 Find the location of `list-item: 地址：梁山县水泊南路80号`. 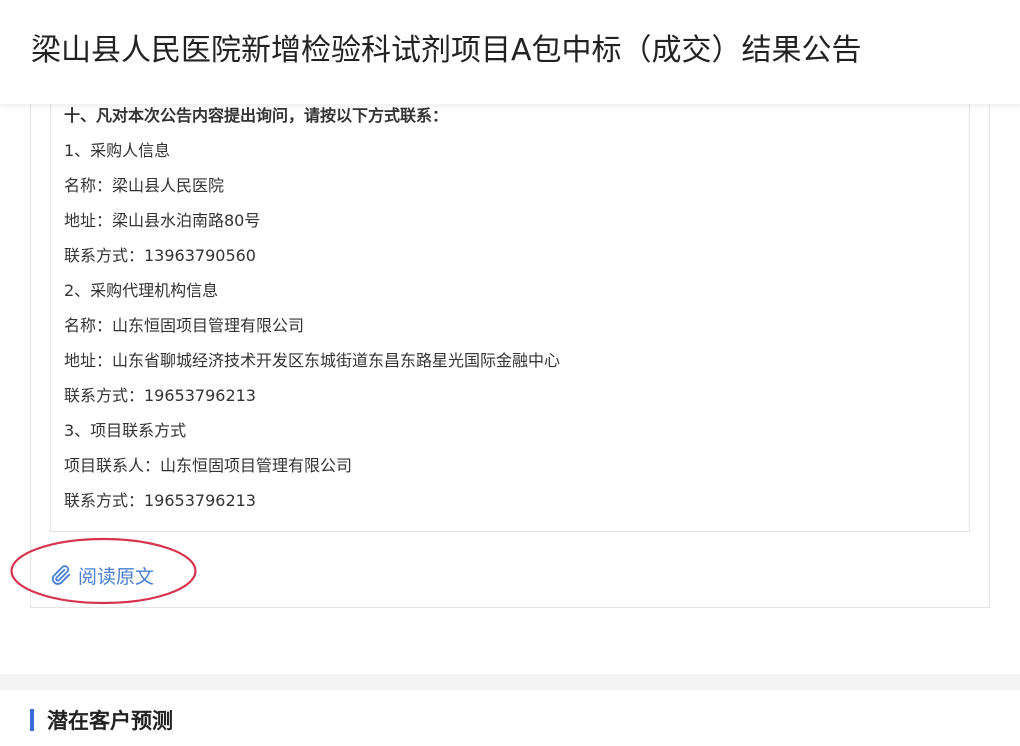

list-item: 地址：梁山县水泊南路80号 is located at coordinates (162, 220).